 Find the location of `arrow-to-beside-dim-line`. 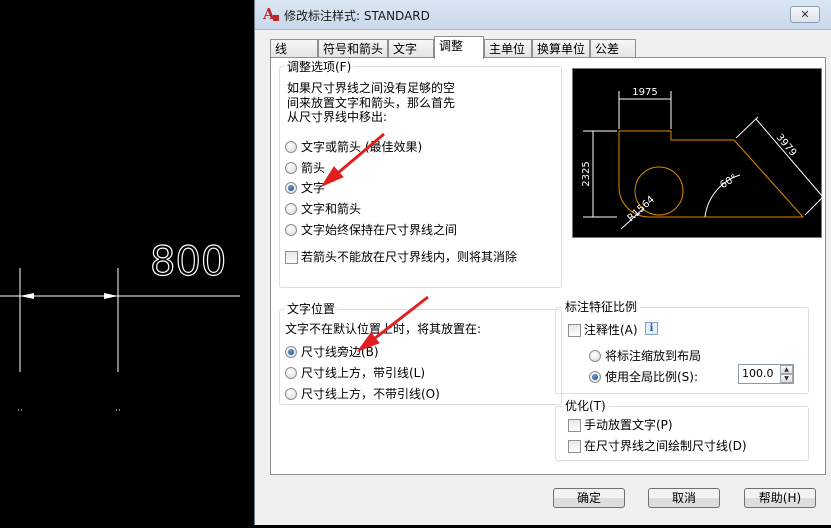

arrow-to-beside-dim-line is located at coordinates (399, 319).